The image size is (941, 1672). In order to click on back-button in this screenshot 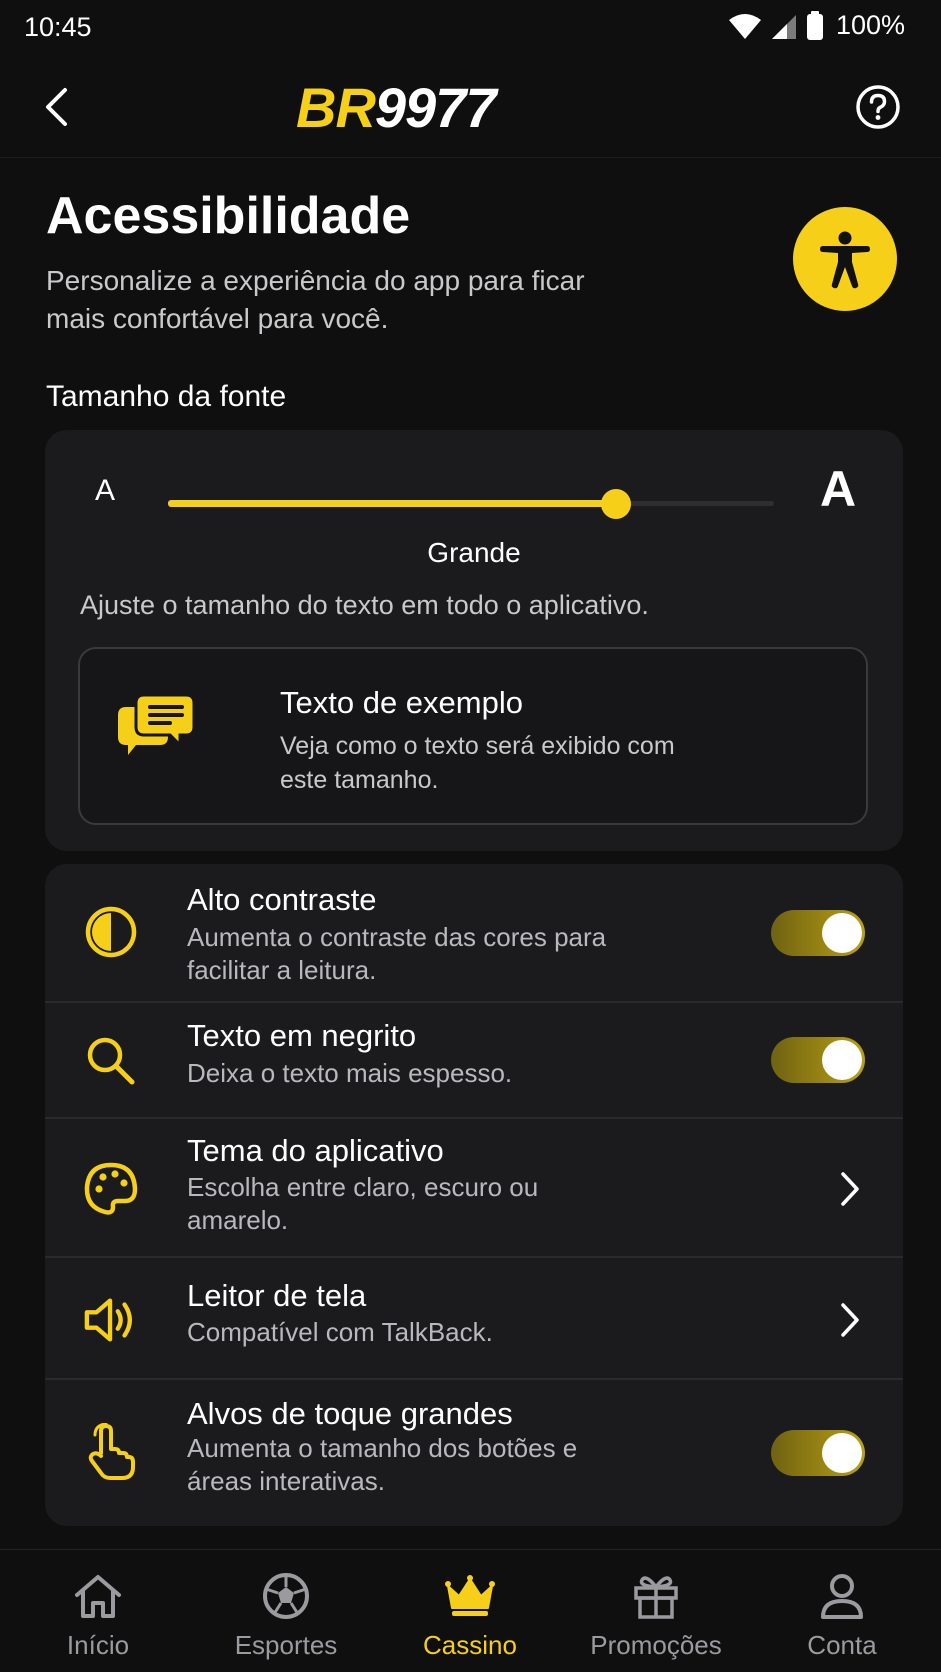, I will do `click(56, 107)`.